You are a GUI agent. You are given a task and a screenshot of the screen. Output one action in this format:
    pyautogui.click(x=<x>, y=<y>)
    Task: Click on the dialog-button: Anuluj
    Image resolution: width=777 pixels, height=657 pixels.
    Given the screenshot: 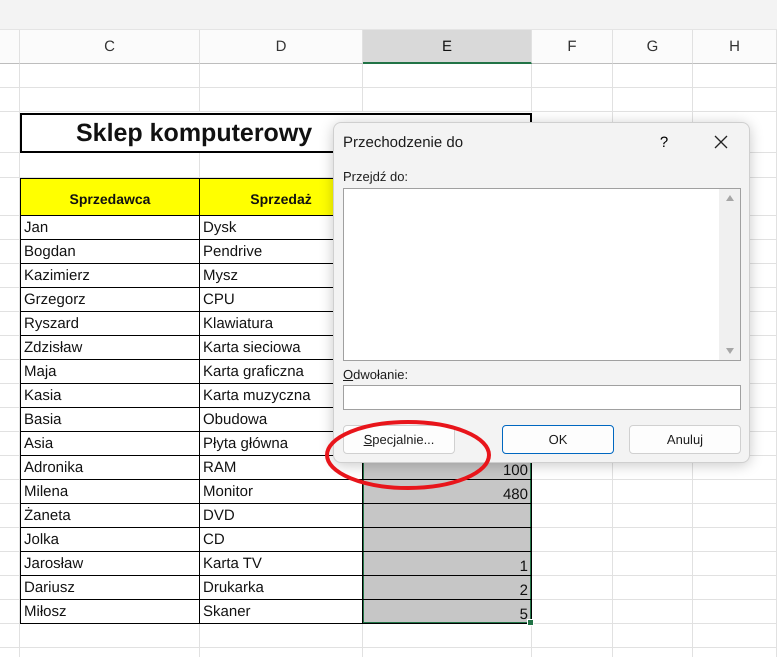 What is the action you would take?
    pyautogui.click(x=685, y=439)
    